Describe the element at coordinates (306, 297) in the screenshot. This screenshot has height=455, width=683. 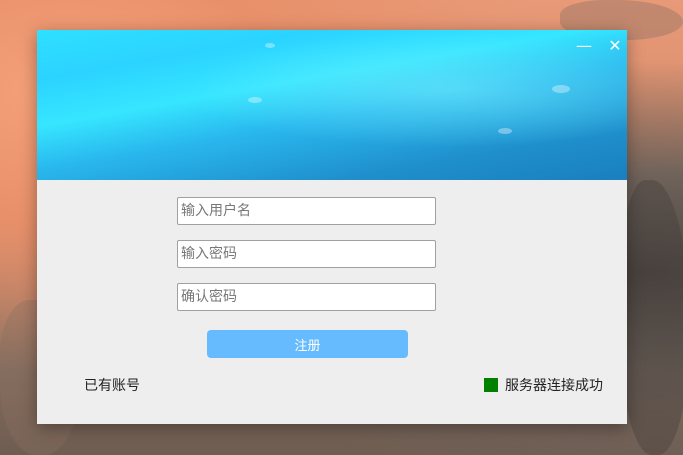
I see `confirm-password-input` at that location.